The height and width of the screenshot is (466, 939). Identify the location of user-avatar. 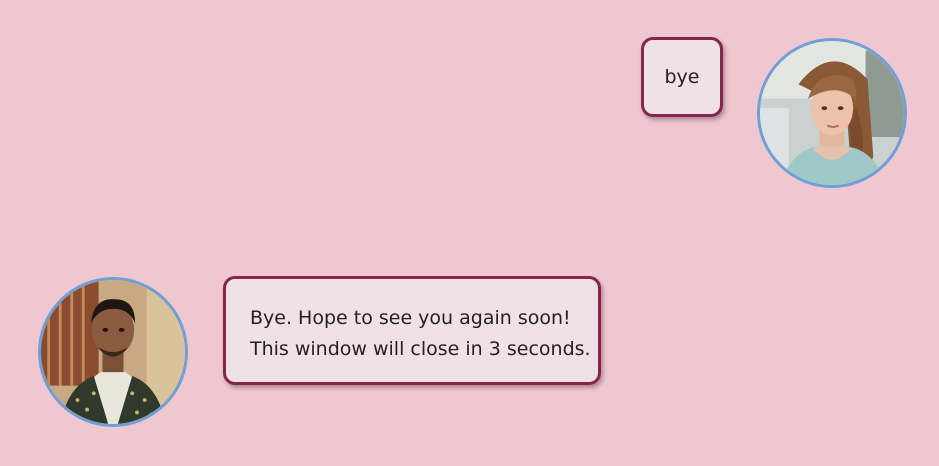
(832, 113).